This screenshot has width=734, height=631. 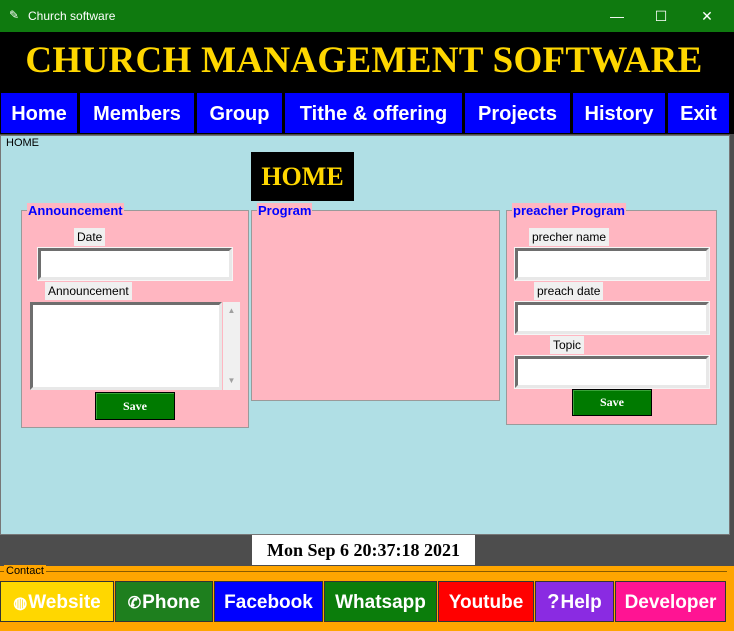 What do you see at coordinates (569, 291) in the screenshot?
I see `preach-date-label: preach date` at bounding box center [569, 291].